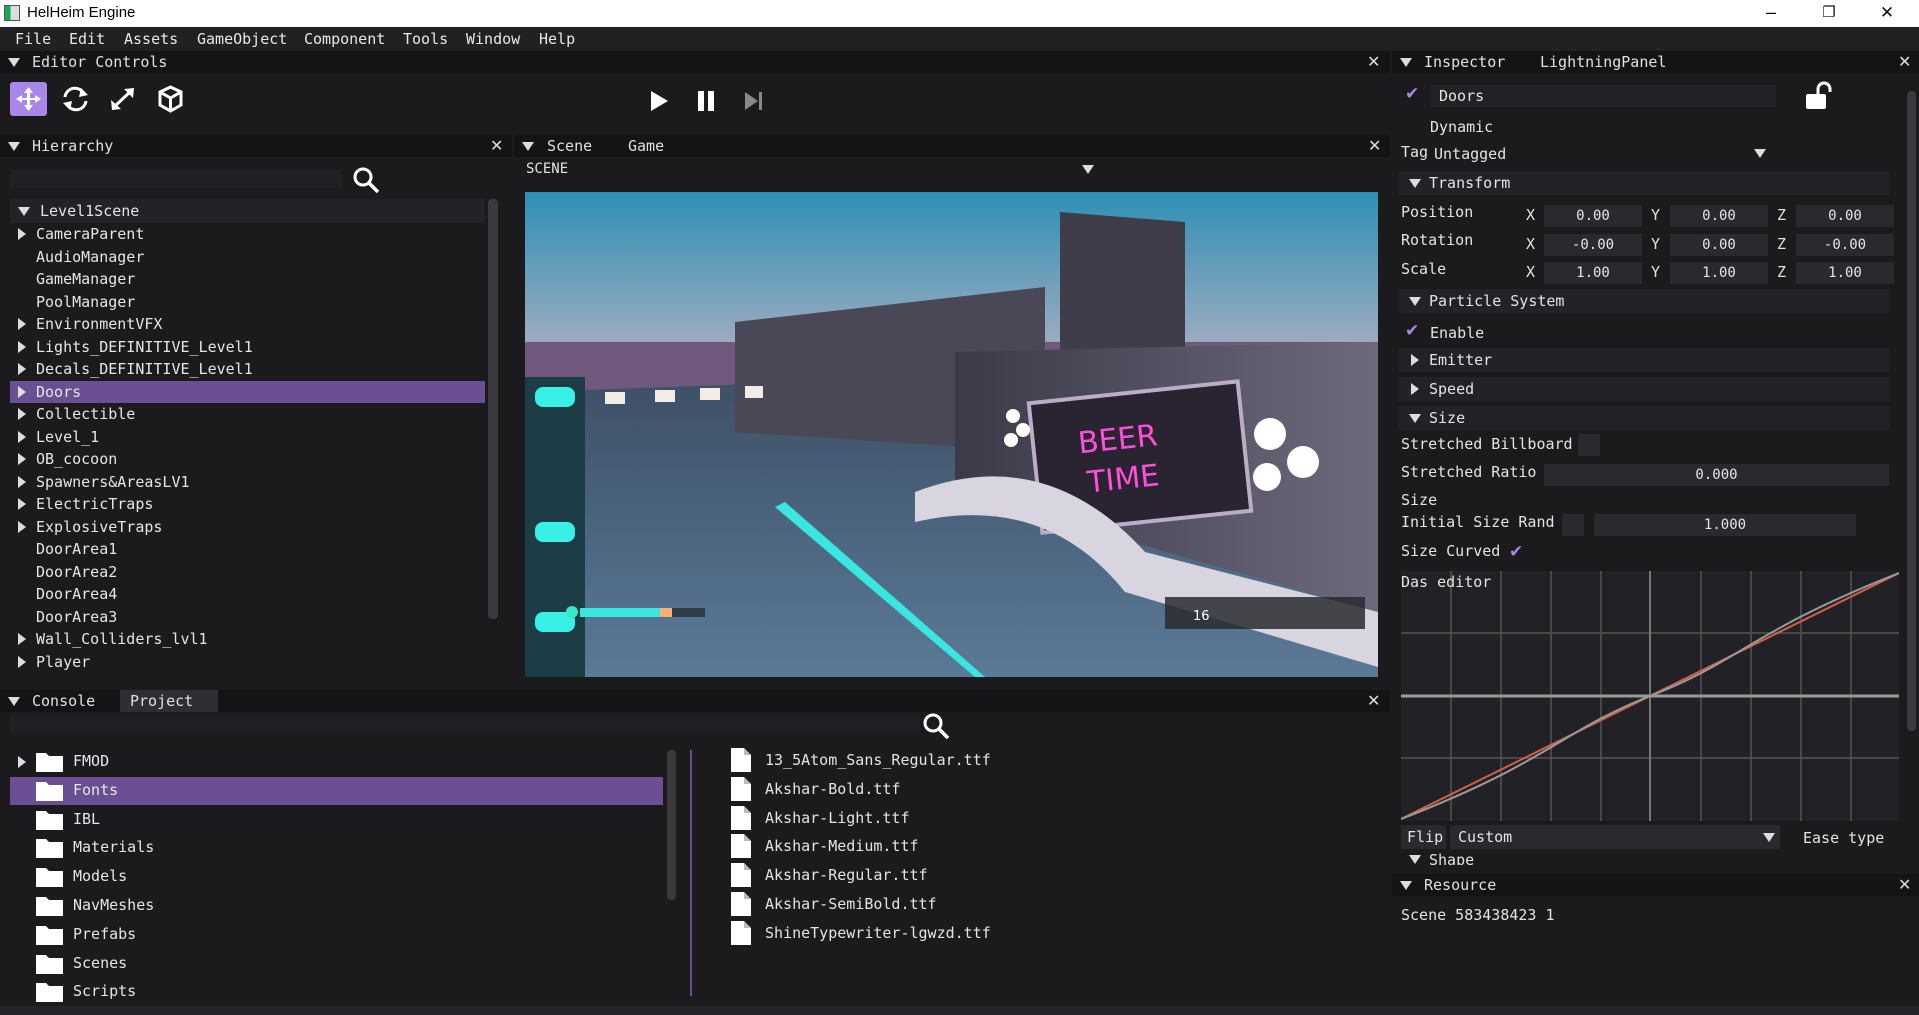 The height and width of the screenshot is (1015, 1919). Describe the element at coordinates (1573, 525) in the screenshot. I see `initial-size-rand-checkbox` at that location.